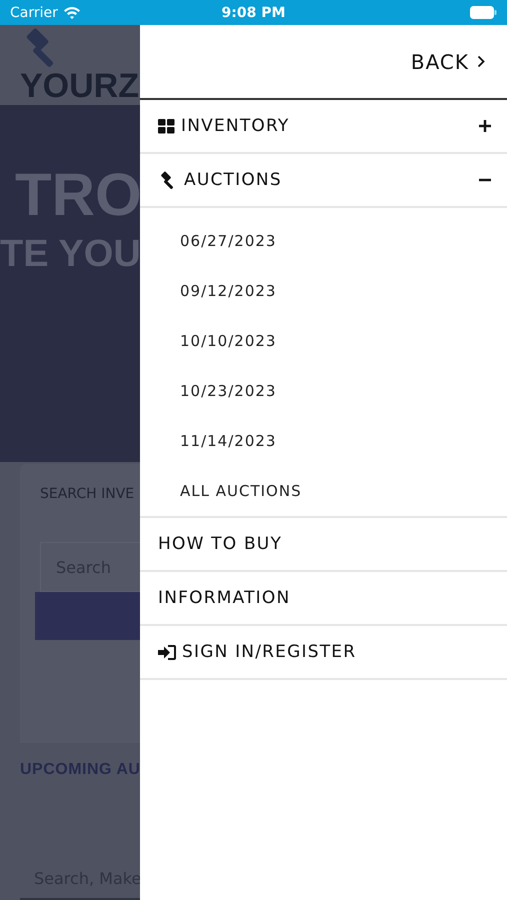  What do you see at coordinates (224, 598) in the screenshot?
I see `menu-item: INFORMATION` at bounding box center [224, 598].